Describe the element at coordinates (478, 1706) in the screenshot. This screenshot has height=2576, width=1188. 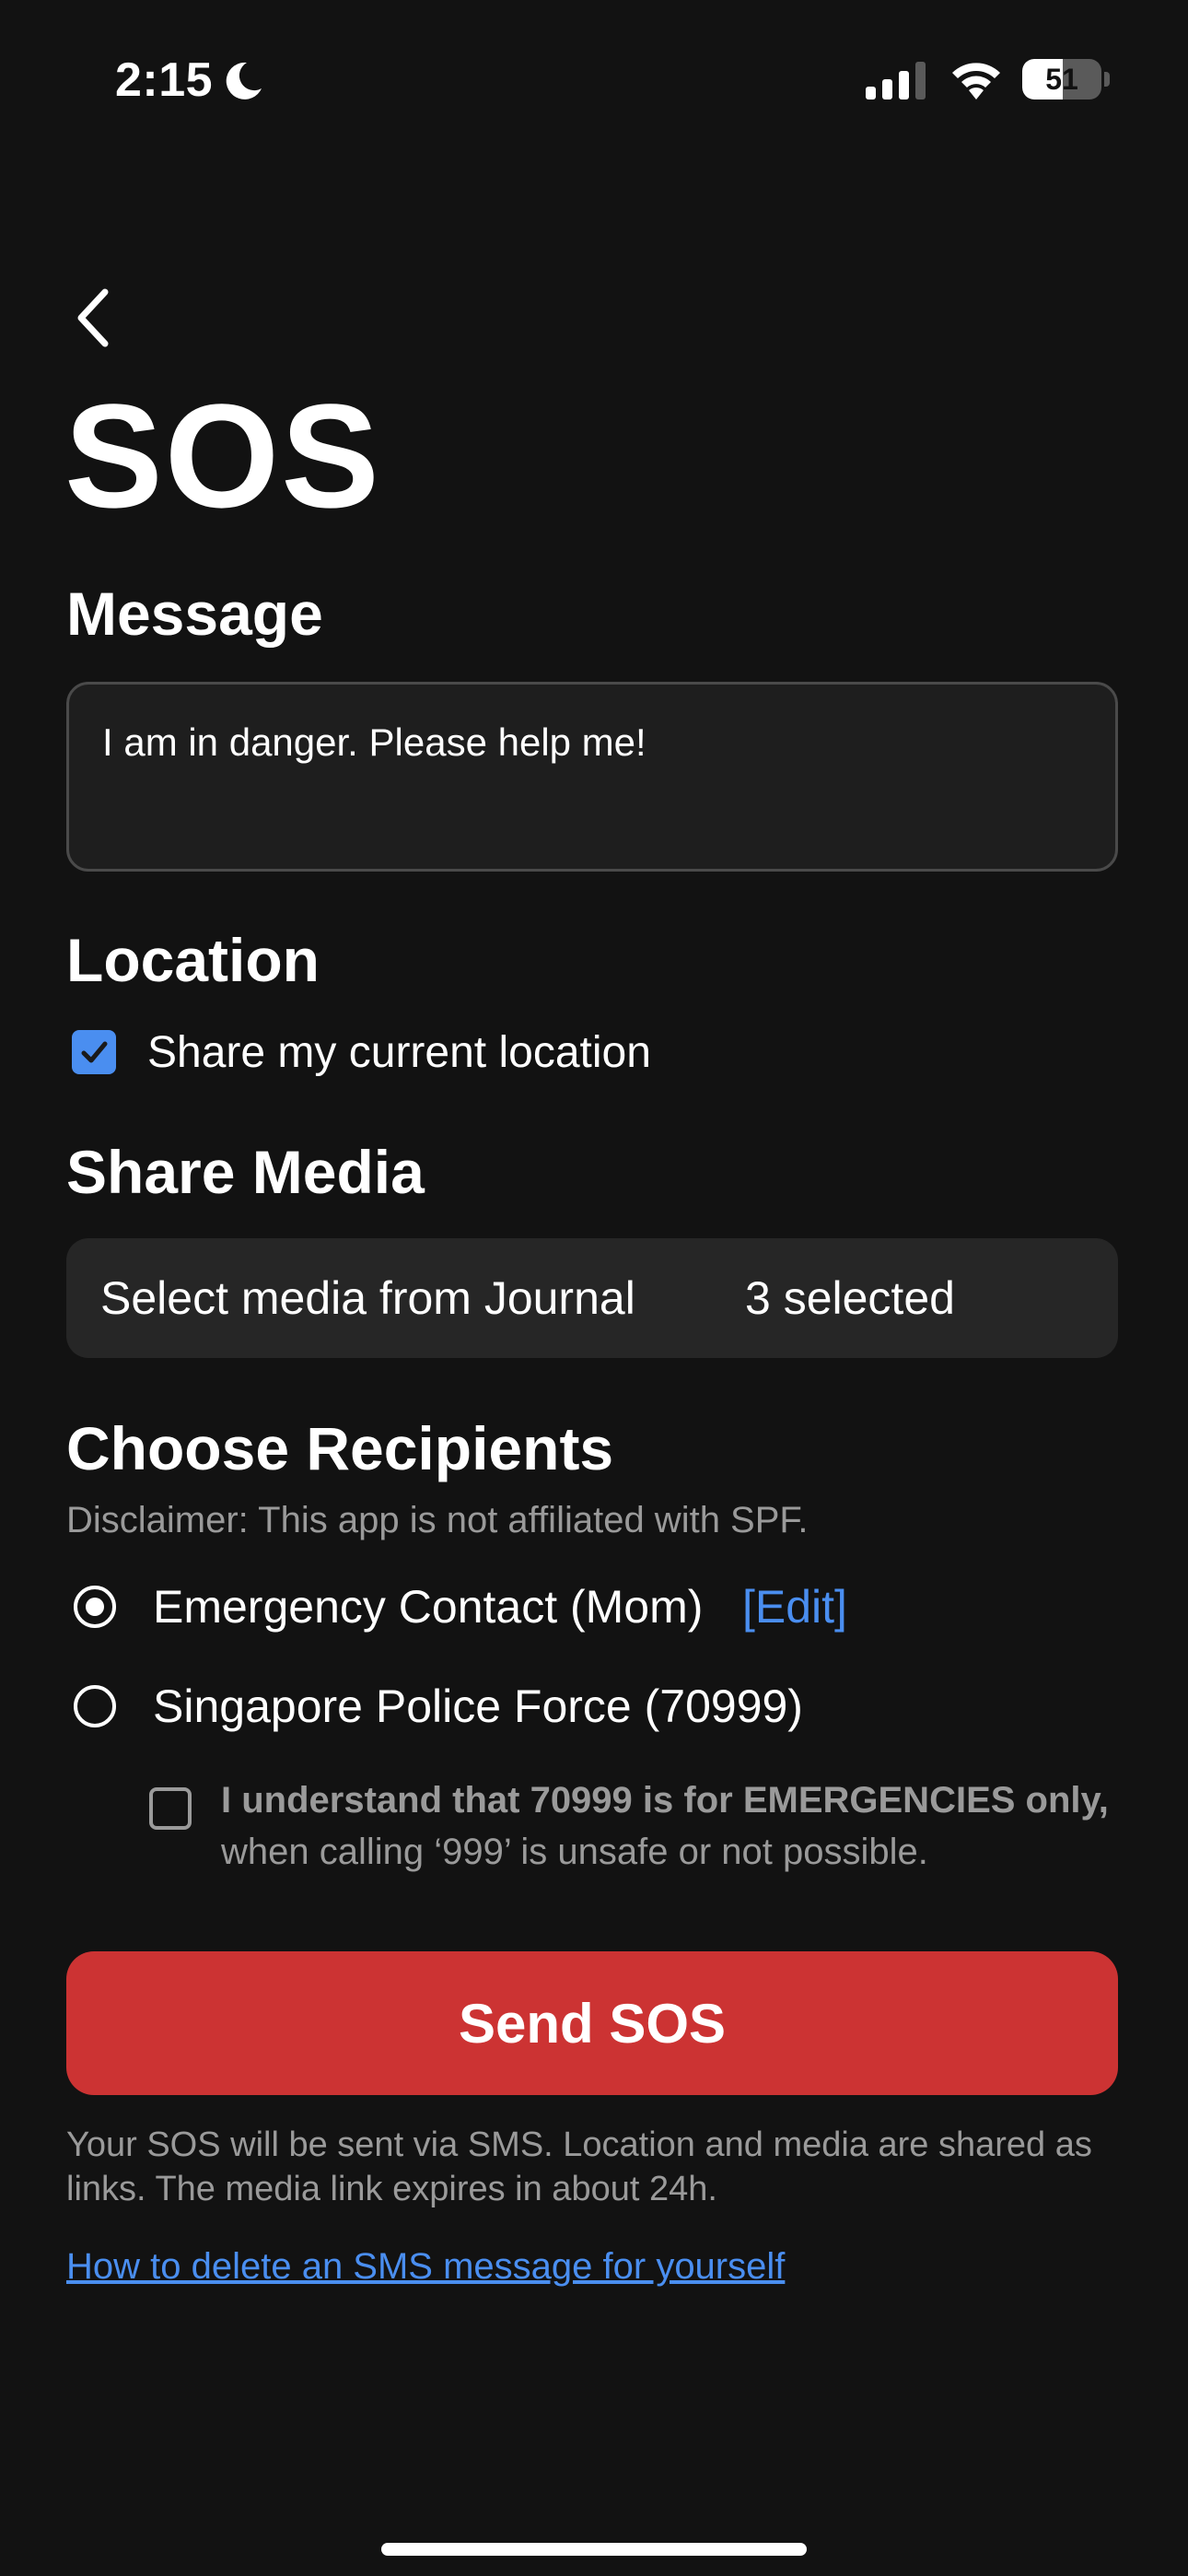
I see `recipient-police-force-label: Singapore Police Force (70999)` at that location.